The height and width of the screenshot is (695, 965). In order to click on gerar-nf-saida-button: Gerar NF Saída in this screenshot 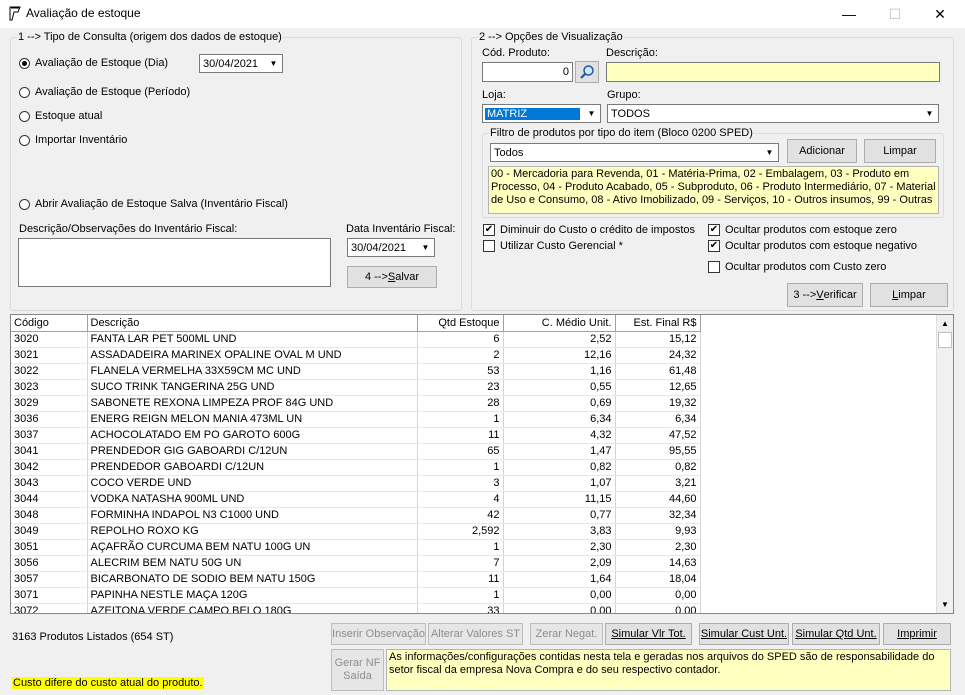, I will do `click(357, 670)`.